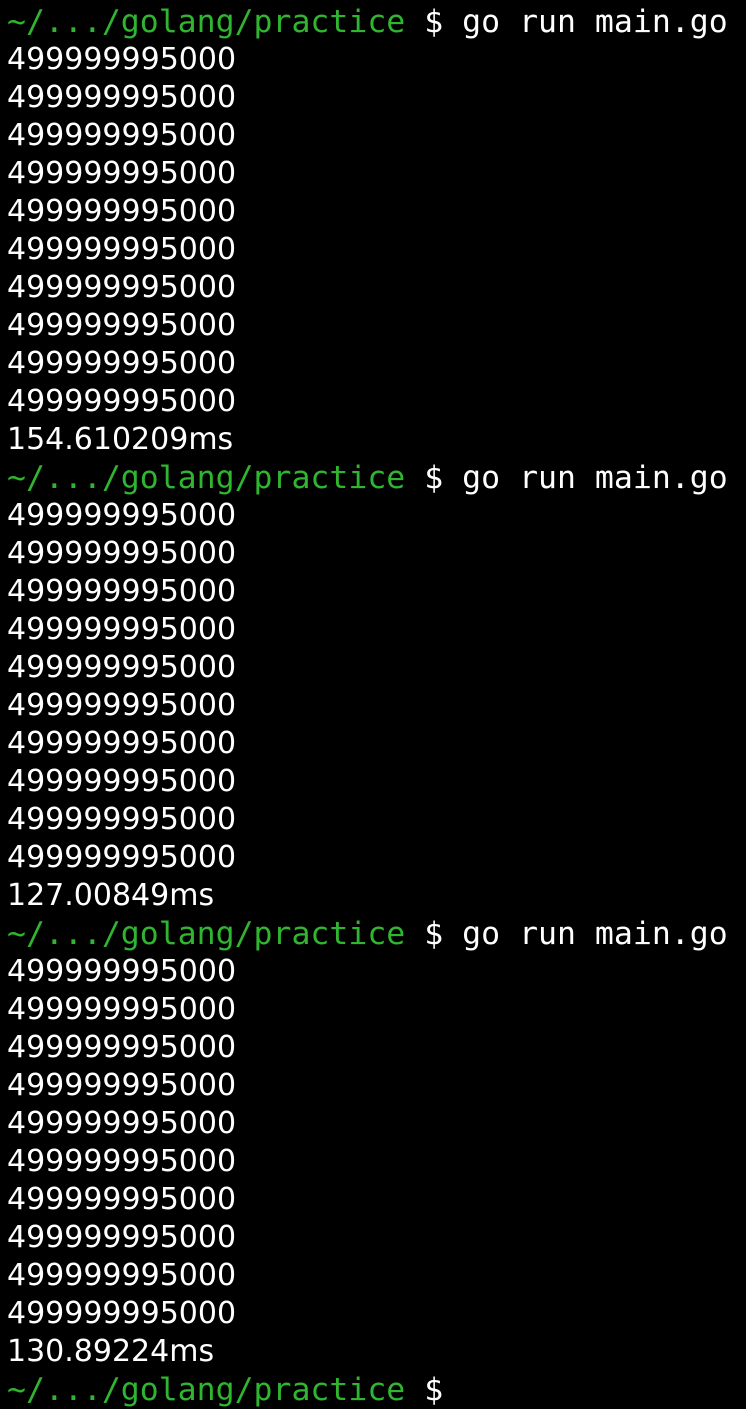 The height and width of the screenshot is (1409, 746). I want to click on prompt-line: ~/.../golang/practice $, so click(376, 1390).